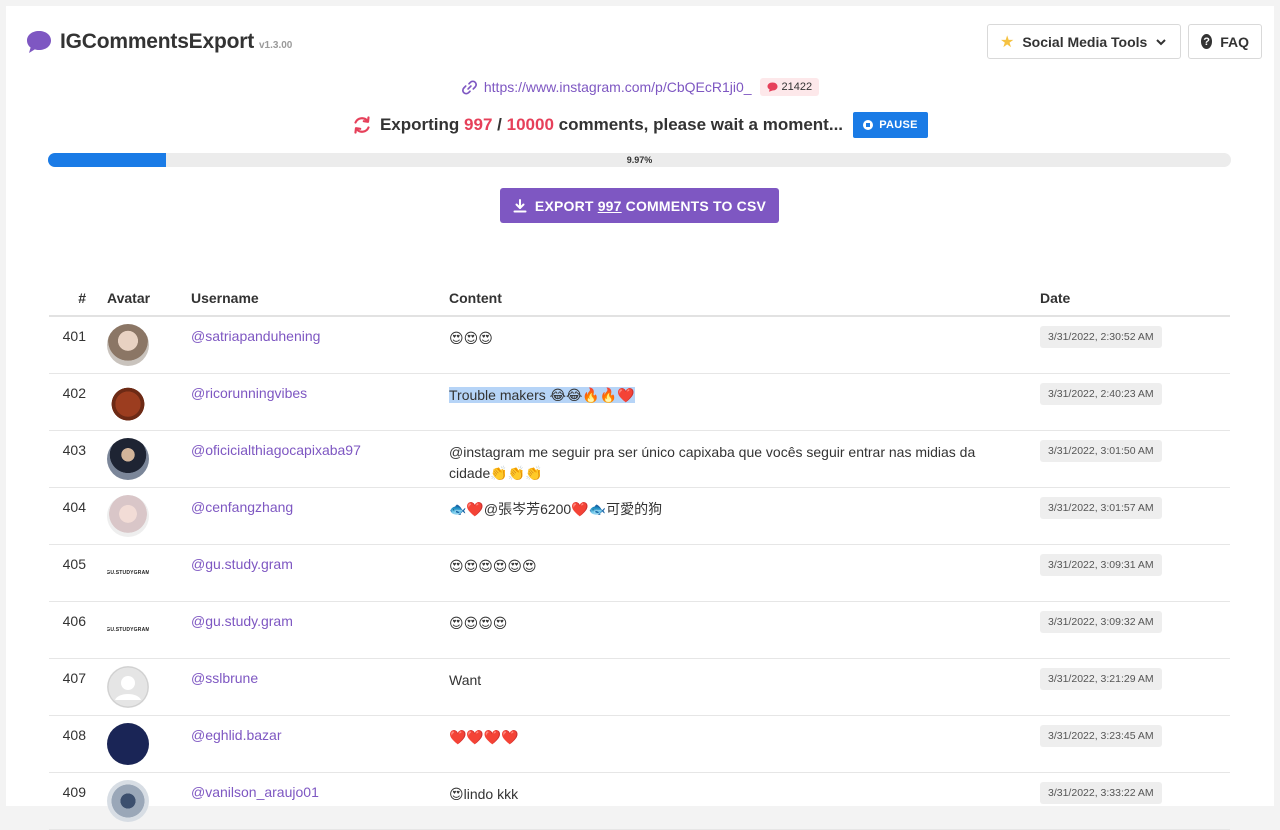  Describe the element at coordinates (1234, 41) in the screenshot. I see `faq-label: FAQ` at that location.